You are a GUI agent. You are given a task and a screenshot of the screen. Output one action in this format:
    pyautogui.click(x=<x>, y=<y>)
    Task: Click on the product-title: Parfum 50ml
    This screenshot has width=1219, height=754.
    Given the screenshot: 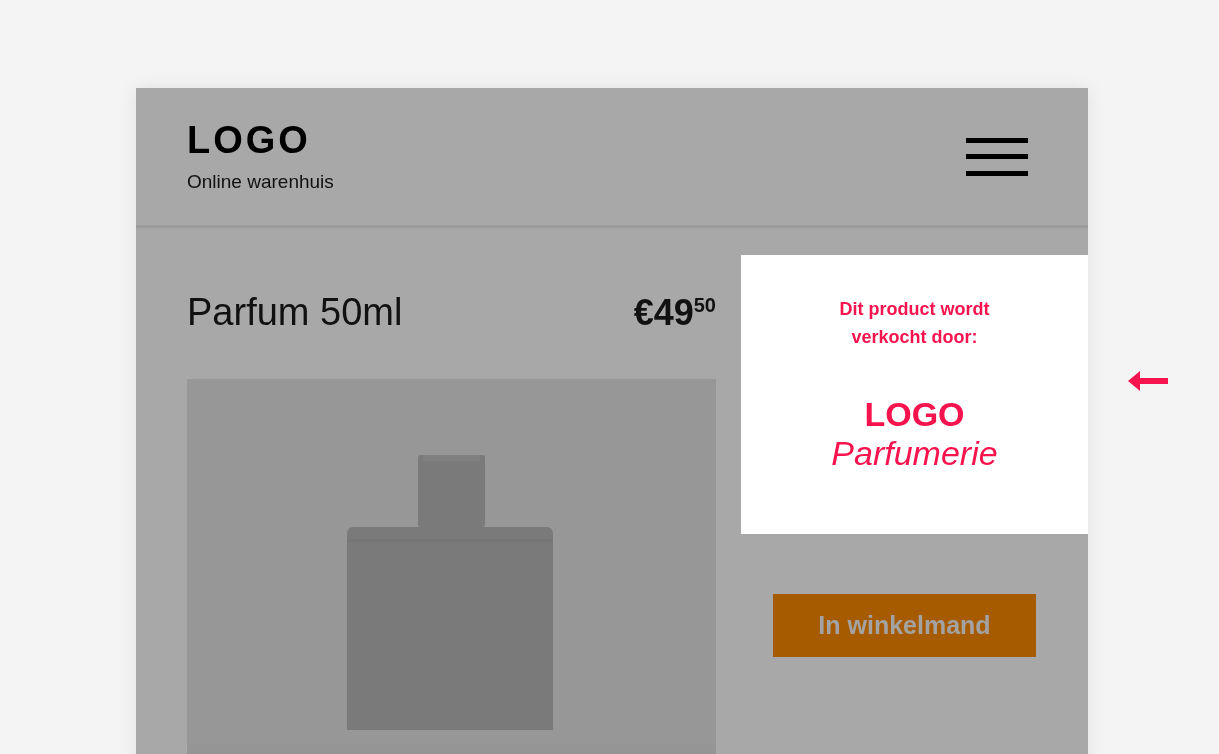 What is the action you would take?
    pyautogui.click(x=295, y=312)
    